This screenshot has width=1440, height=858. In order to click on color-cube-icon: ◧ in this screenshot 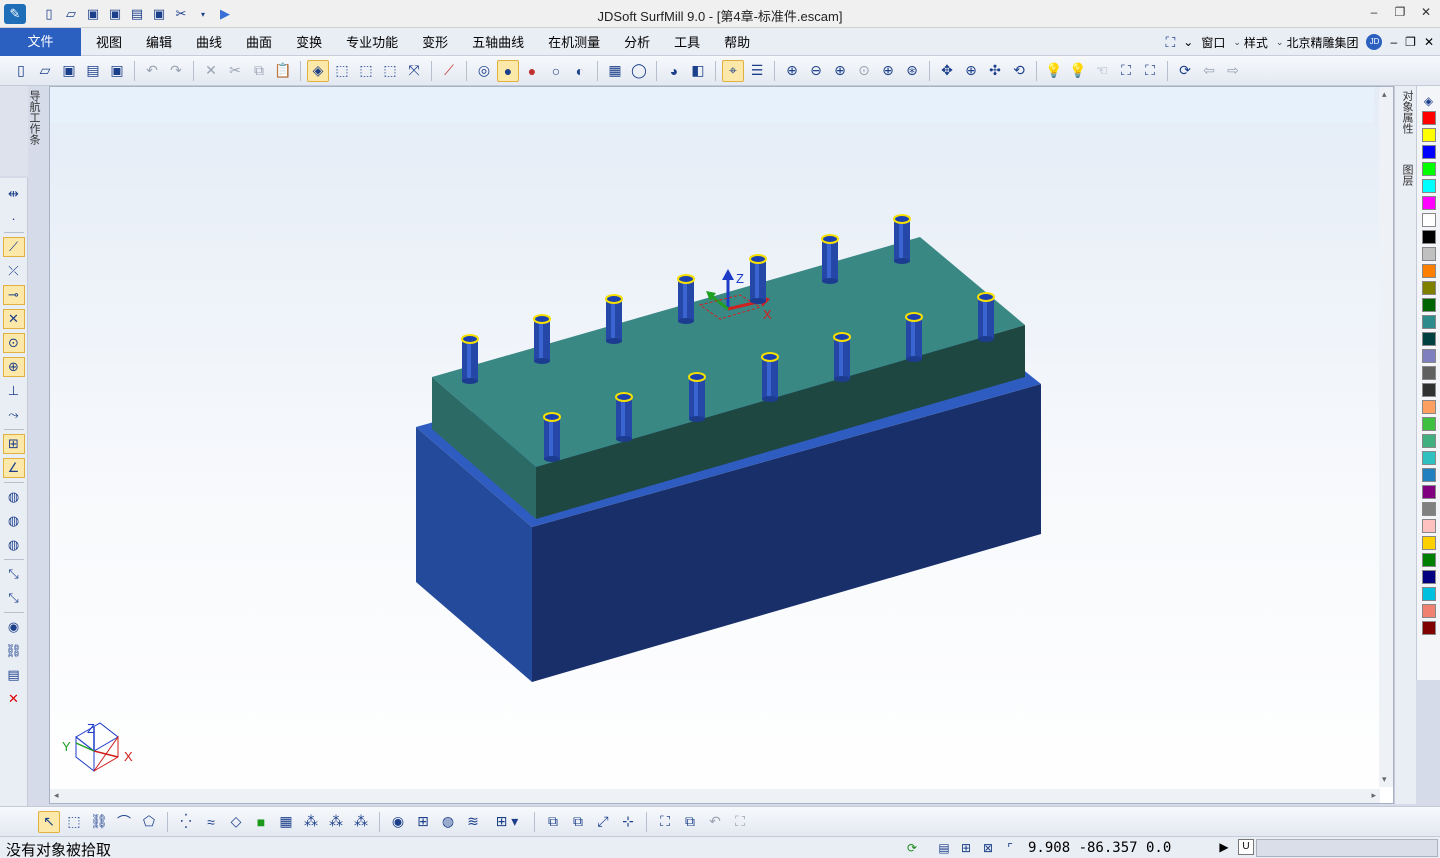, I will do `click(698, 71)`.